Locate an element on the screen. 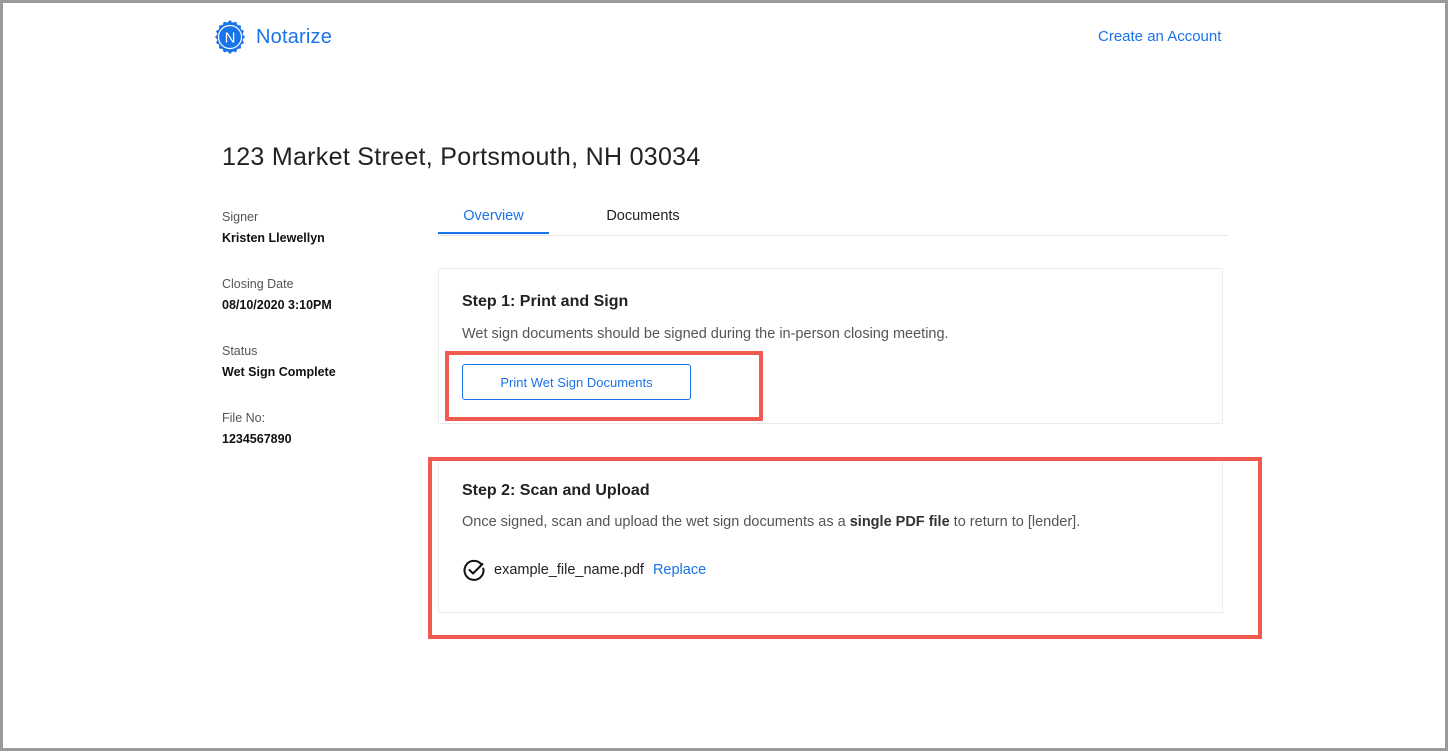 Image resolution: width=1448 pixels, height=751 pixels. tab-documents: Documents is located at coordinates (643, 218).